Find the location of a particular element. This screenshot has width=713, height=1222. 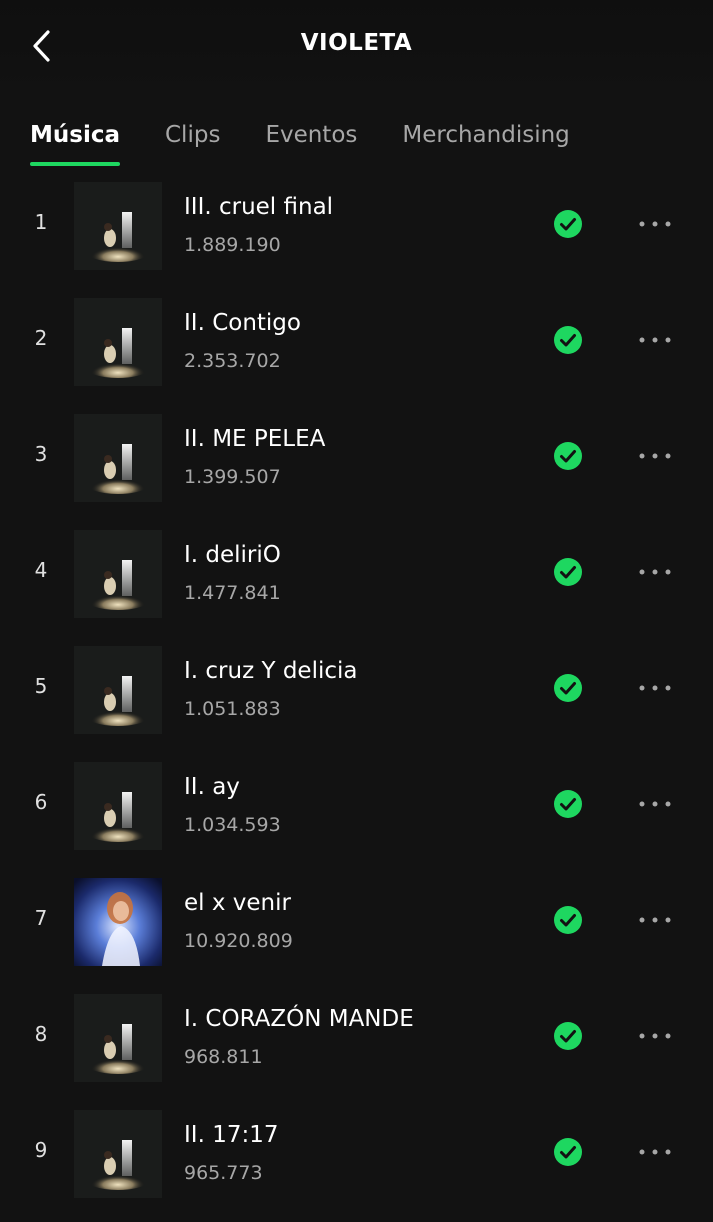

track-title: I. cruz Y delicia is located at coordinates (271, 671).